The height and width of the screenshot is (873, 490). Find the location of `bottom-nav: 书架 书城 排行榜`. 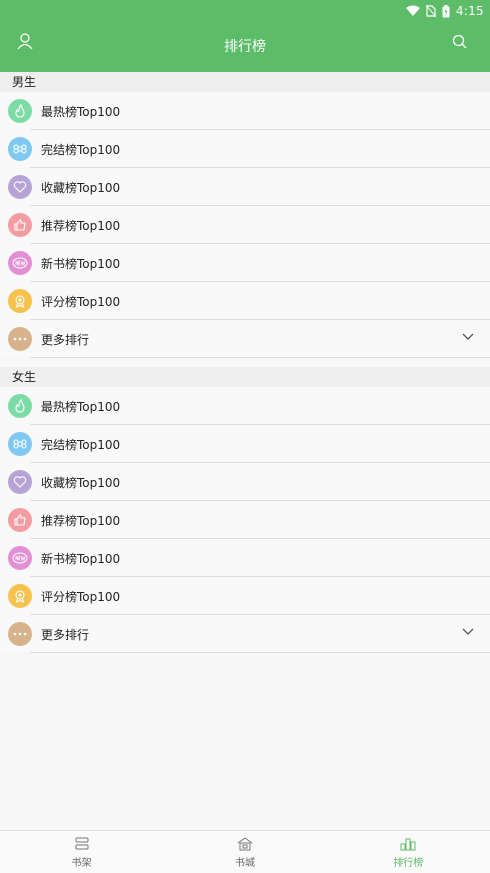

bottom-nav: 书架 书城 排行榜 is located at coordinates (245, 851).